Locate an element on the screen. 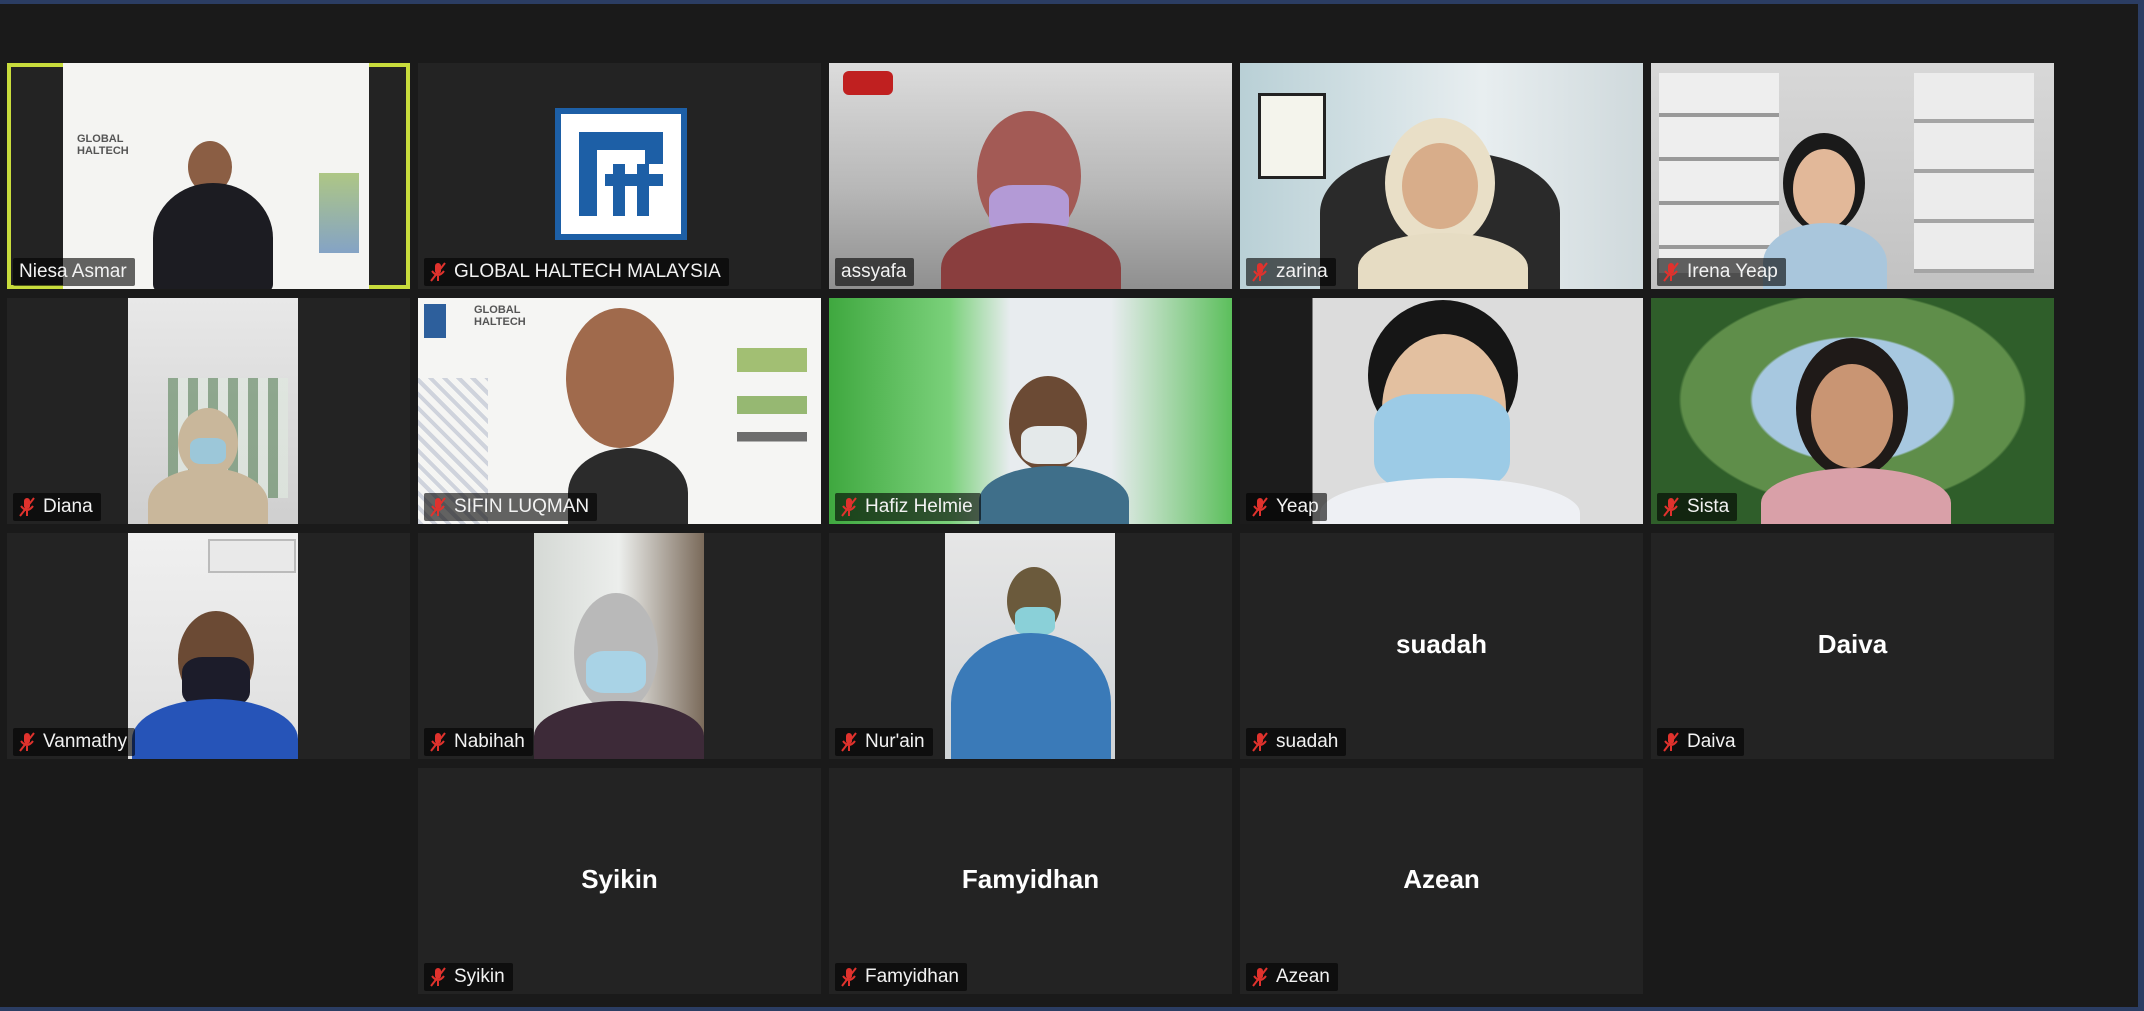 The width and height of the screenshot is (2144, 1011). participant-name-label: assyafa is located at coordinates (875, 272).